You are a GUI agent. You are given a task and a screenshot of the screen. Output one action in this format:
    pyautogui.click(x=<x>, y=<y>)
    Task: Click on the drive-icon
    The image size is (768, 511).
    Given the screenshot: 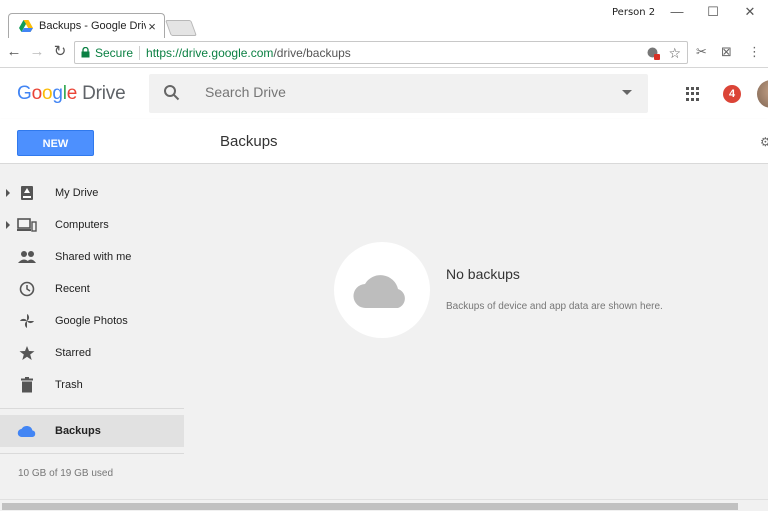 What is the action you would take?
    pyautogui.click(x=27, y=193)
    